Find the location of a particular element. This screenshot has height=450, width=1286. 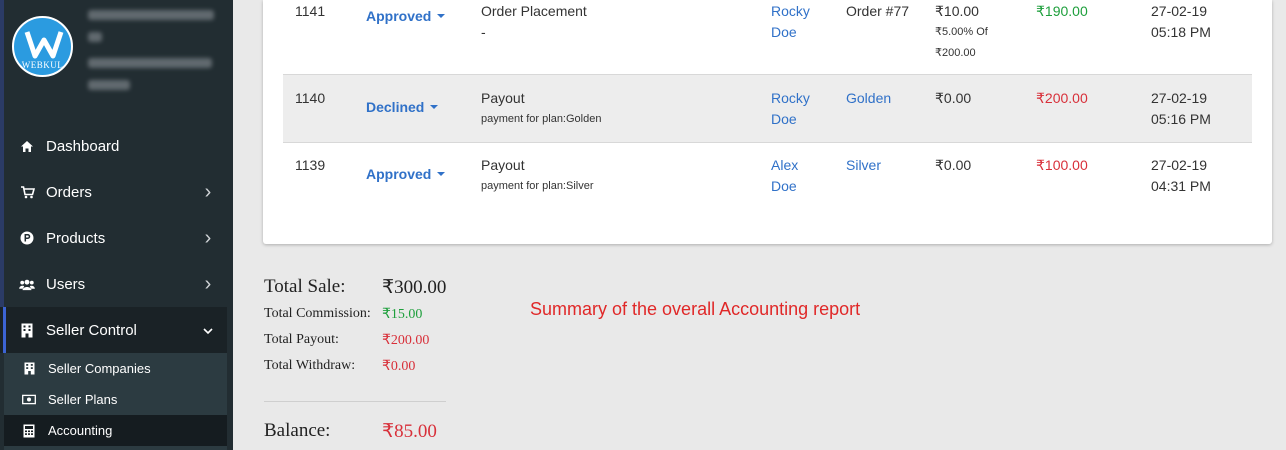

total-commission-value: ₹15.00 is located at coordinates (402, 314).